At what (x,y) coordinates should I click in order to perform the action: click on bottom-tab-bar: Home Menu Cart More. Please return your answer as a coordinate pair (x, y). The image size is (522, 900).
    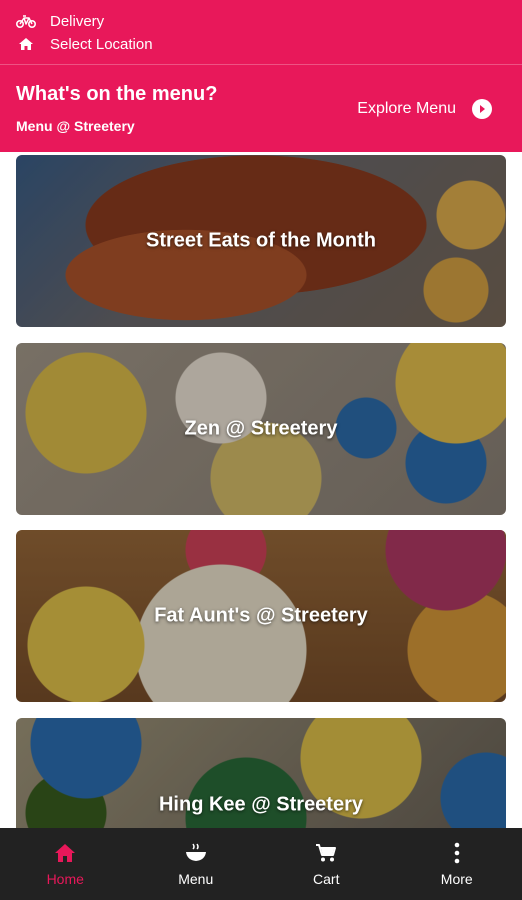
    Looking at the image, I should click on (261, 864).